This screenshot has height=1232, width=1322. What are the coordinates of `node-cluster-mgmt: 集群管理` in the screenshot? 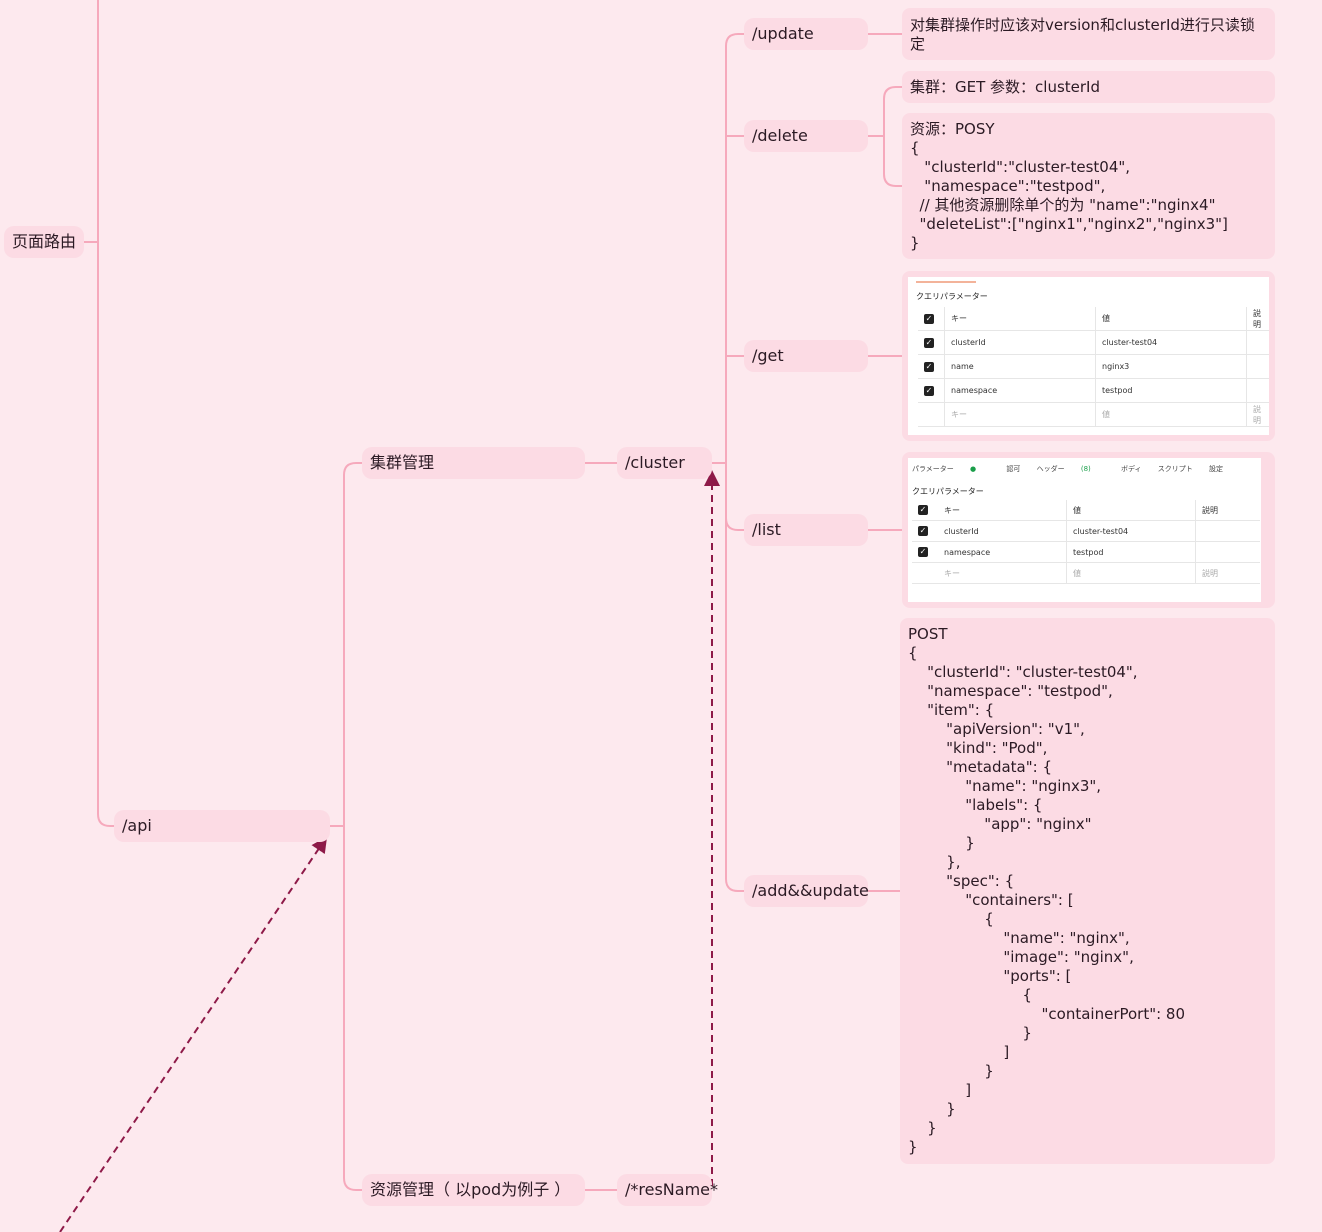 It's located at (473, 463).